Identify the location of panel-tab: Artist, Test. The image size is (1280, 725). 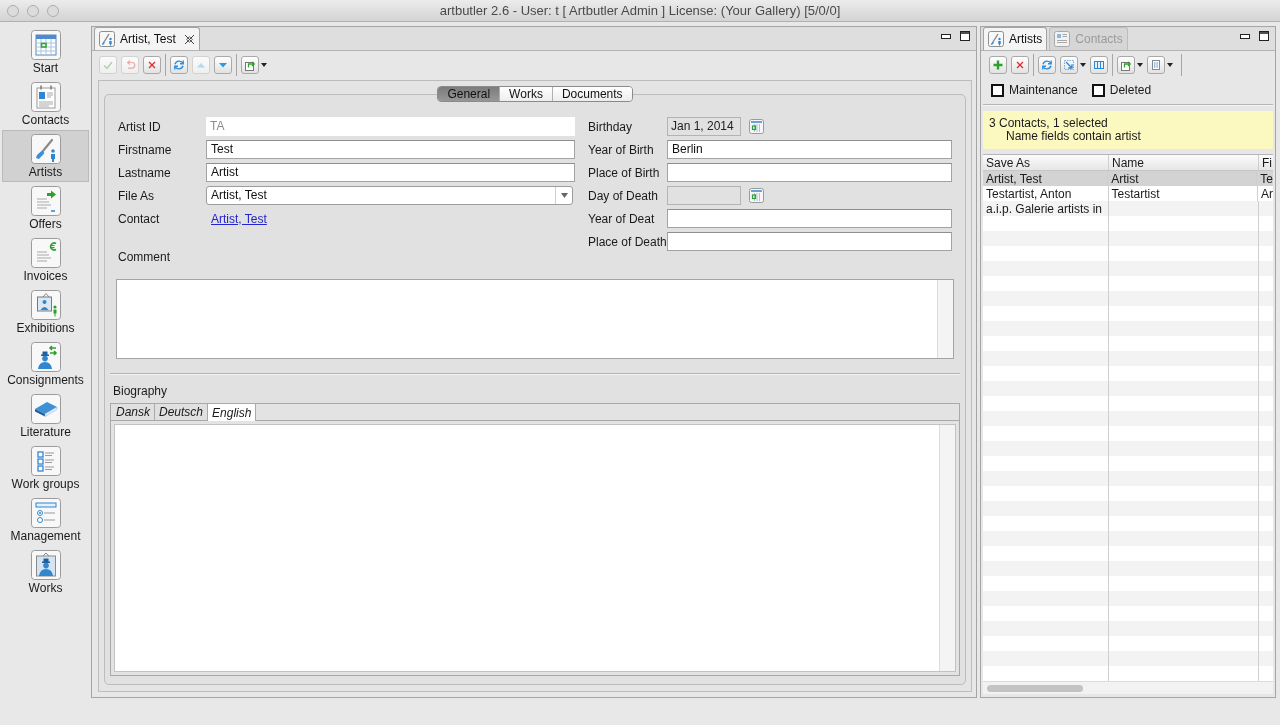
(147, 38).